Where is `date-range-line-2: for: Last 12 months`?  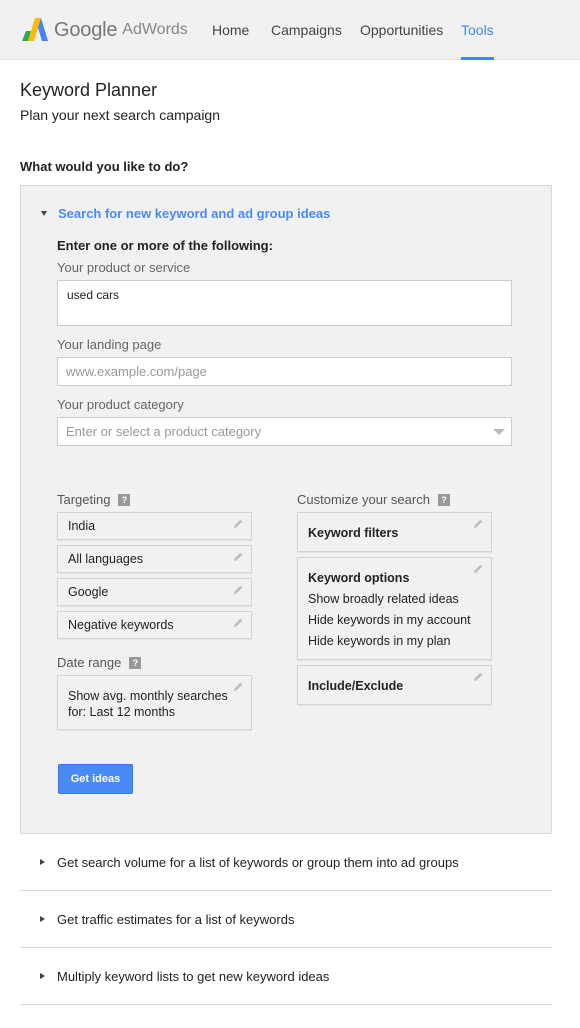
date-range-line-2: for: Last 12 months is located at coordinates (122, 712).